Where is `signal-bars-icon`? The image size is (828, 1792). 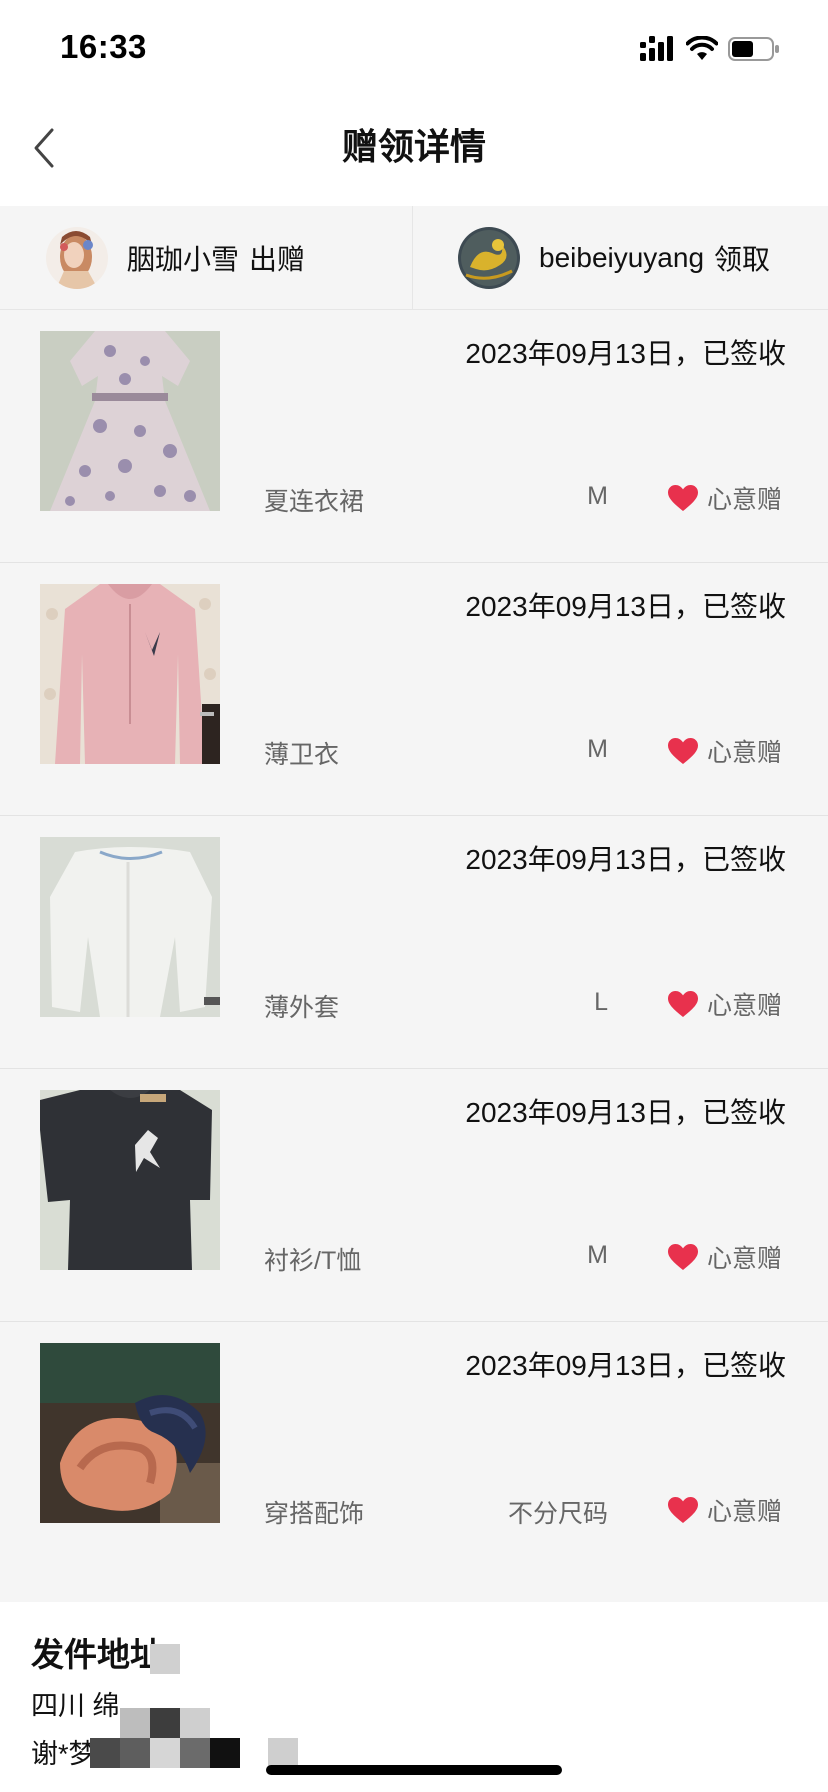 signal-bars-icon is located at coordinates (656, 48).